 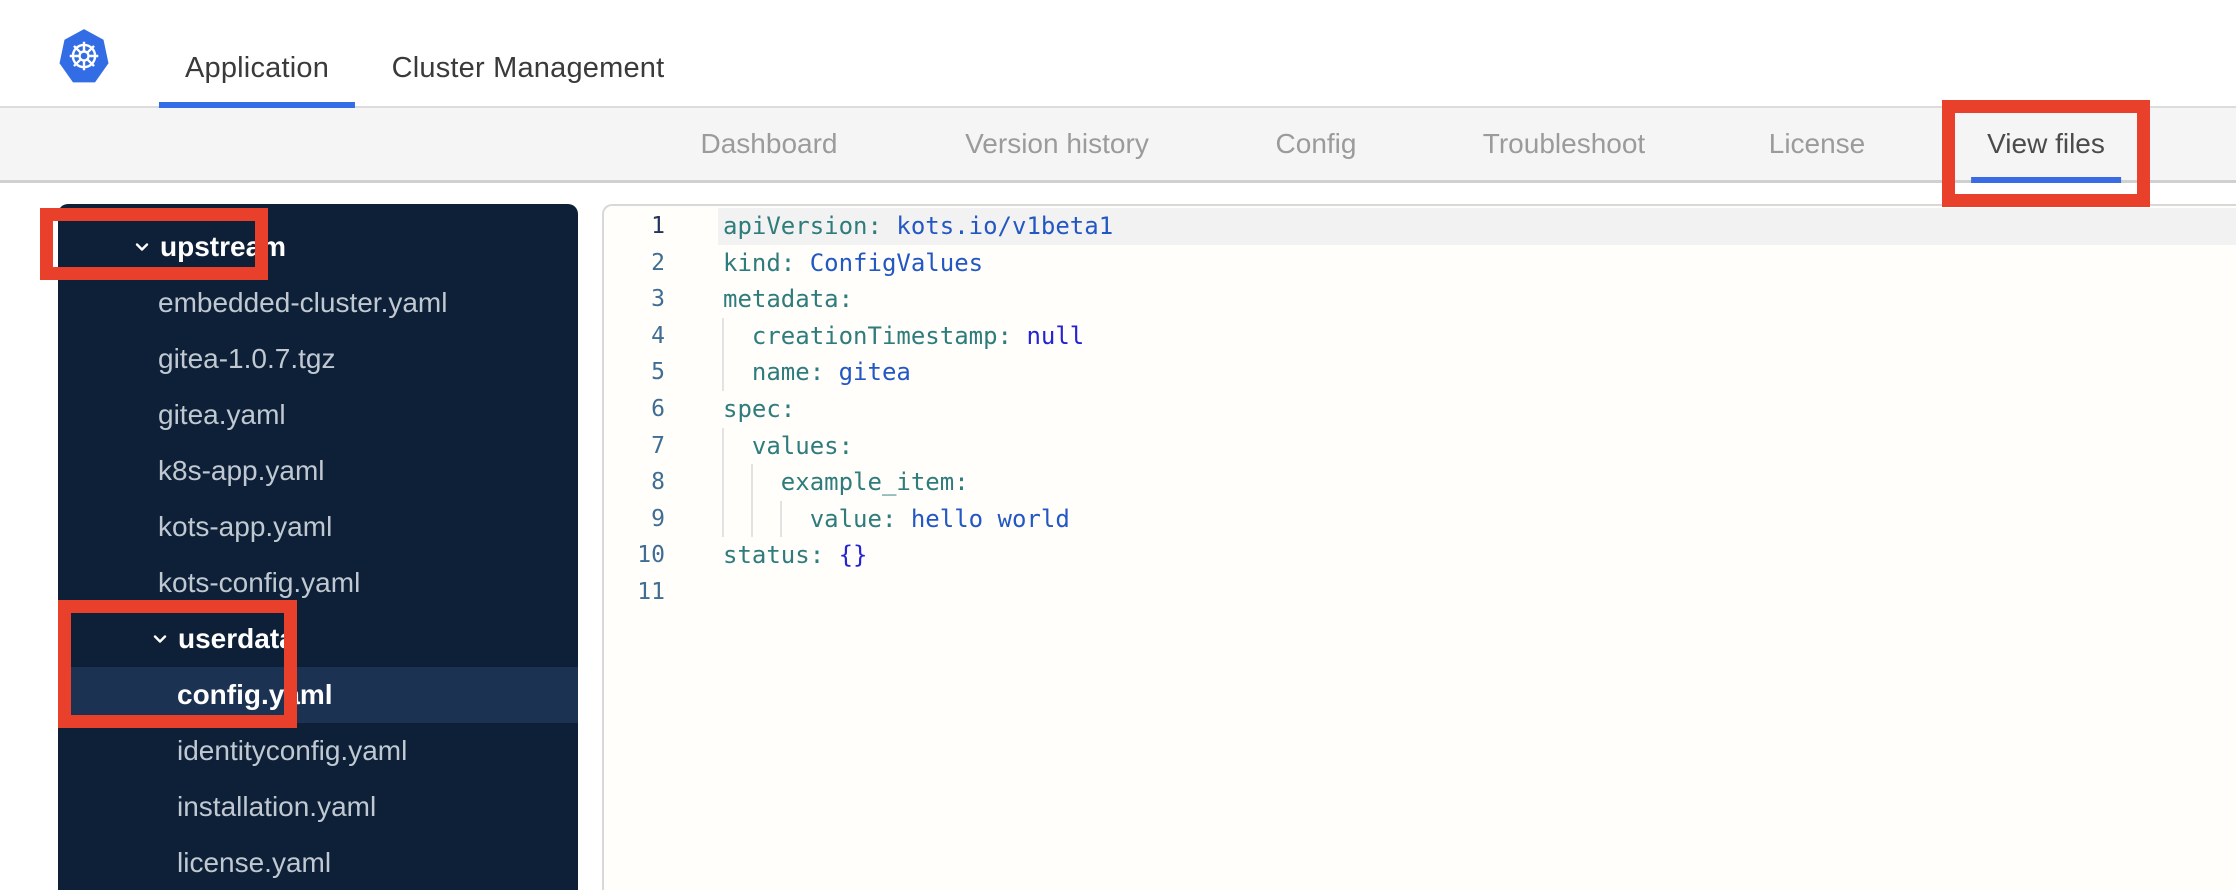 I want to click on subnav-tab-config: Config, so click(x=1316, y=144).